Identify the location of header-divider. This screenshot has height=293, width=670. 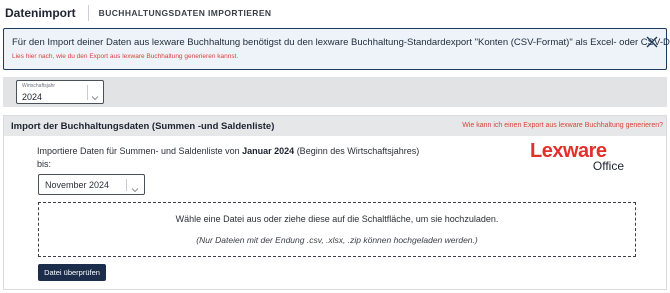
(88, 13).